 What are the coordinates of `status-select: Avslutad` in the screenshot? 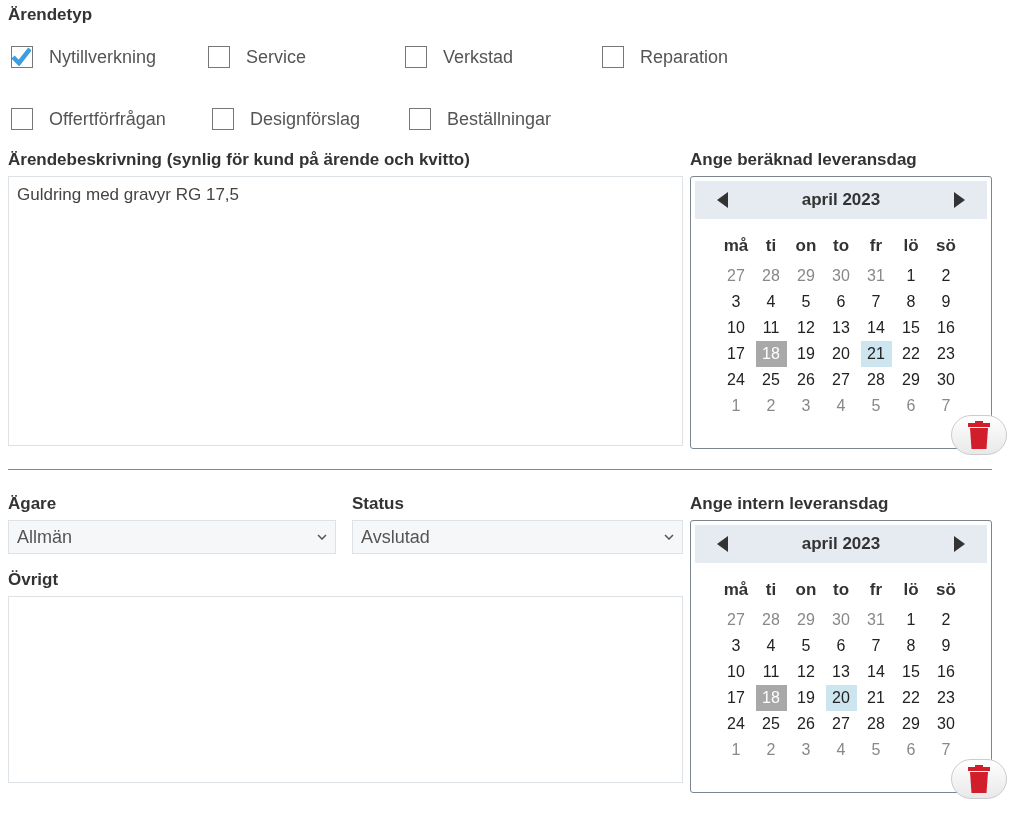 It's located at (517, 537).